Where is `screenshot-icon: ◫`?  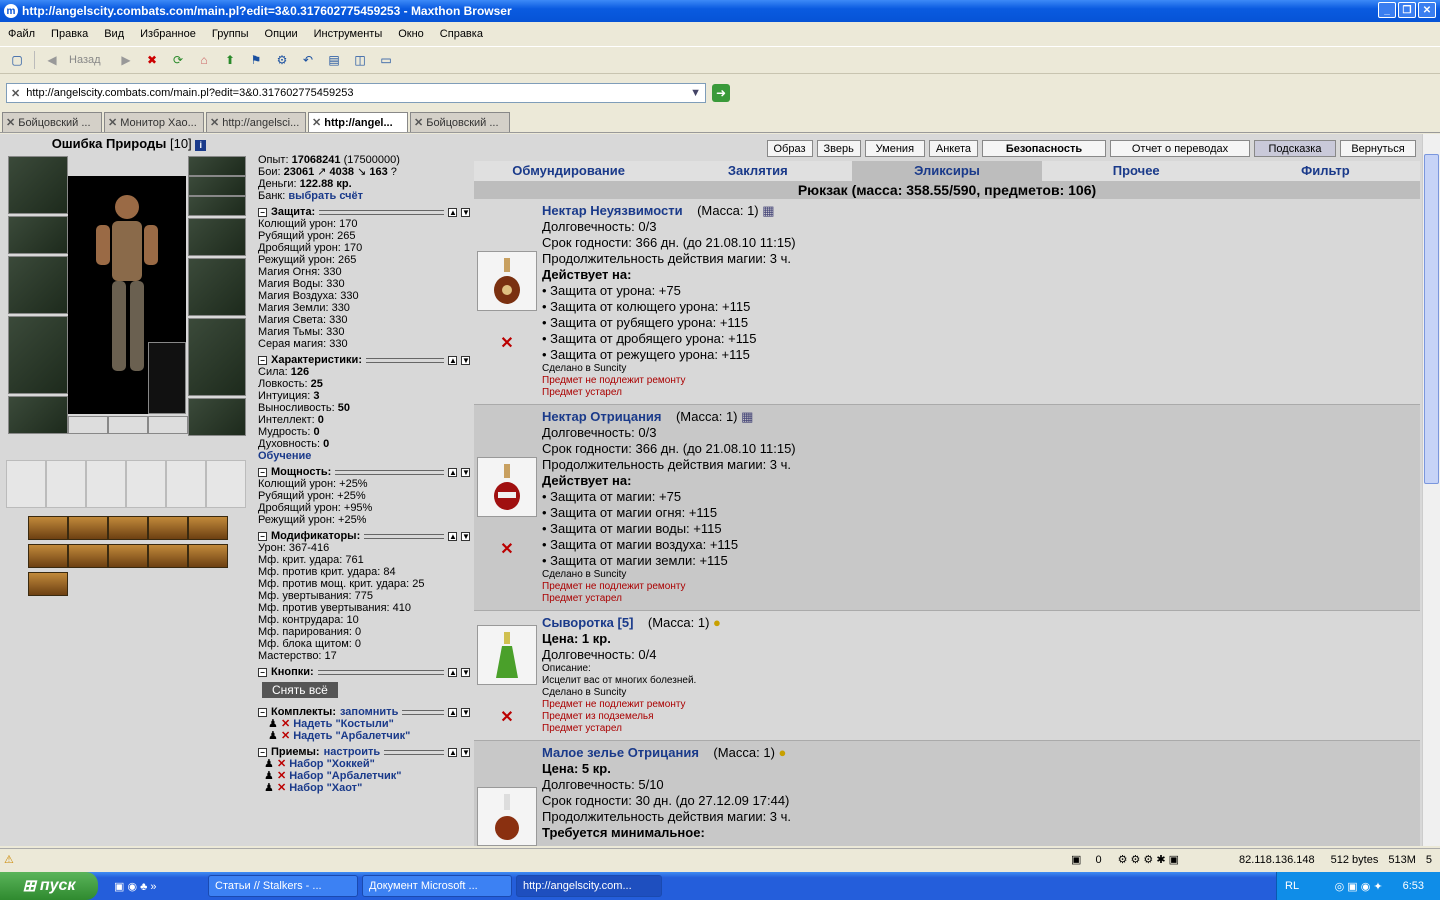 screenshot-icon: ◫ is located at coordinates (360, 60).